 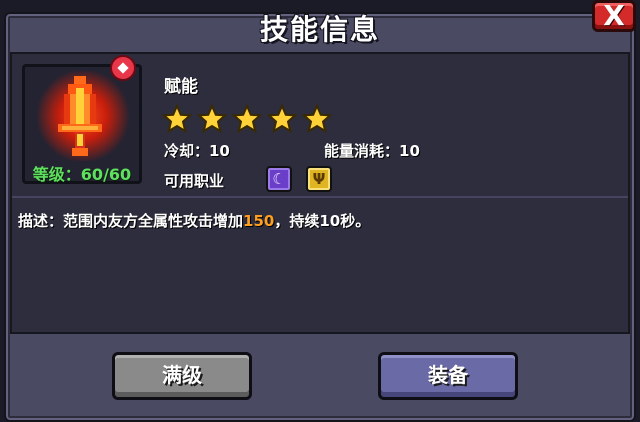 What do you see at coordinates (82, 124) in the screenshot?
I see `skill-icon-frame: 等级：60/60` at bounding box center [82, 124].